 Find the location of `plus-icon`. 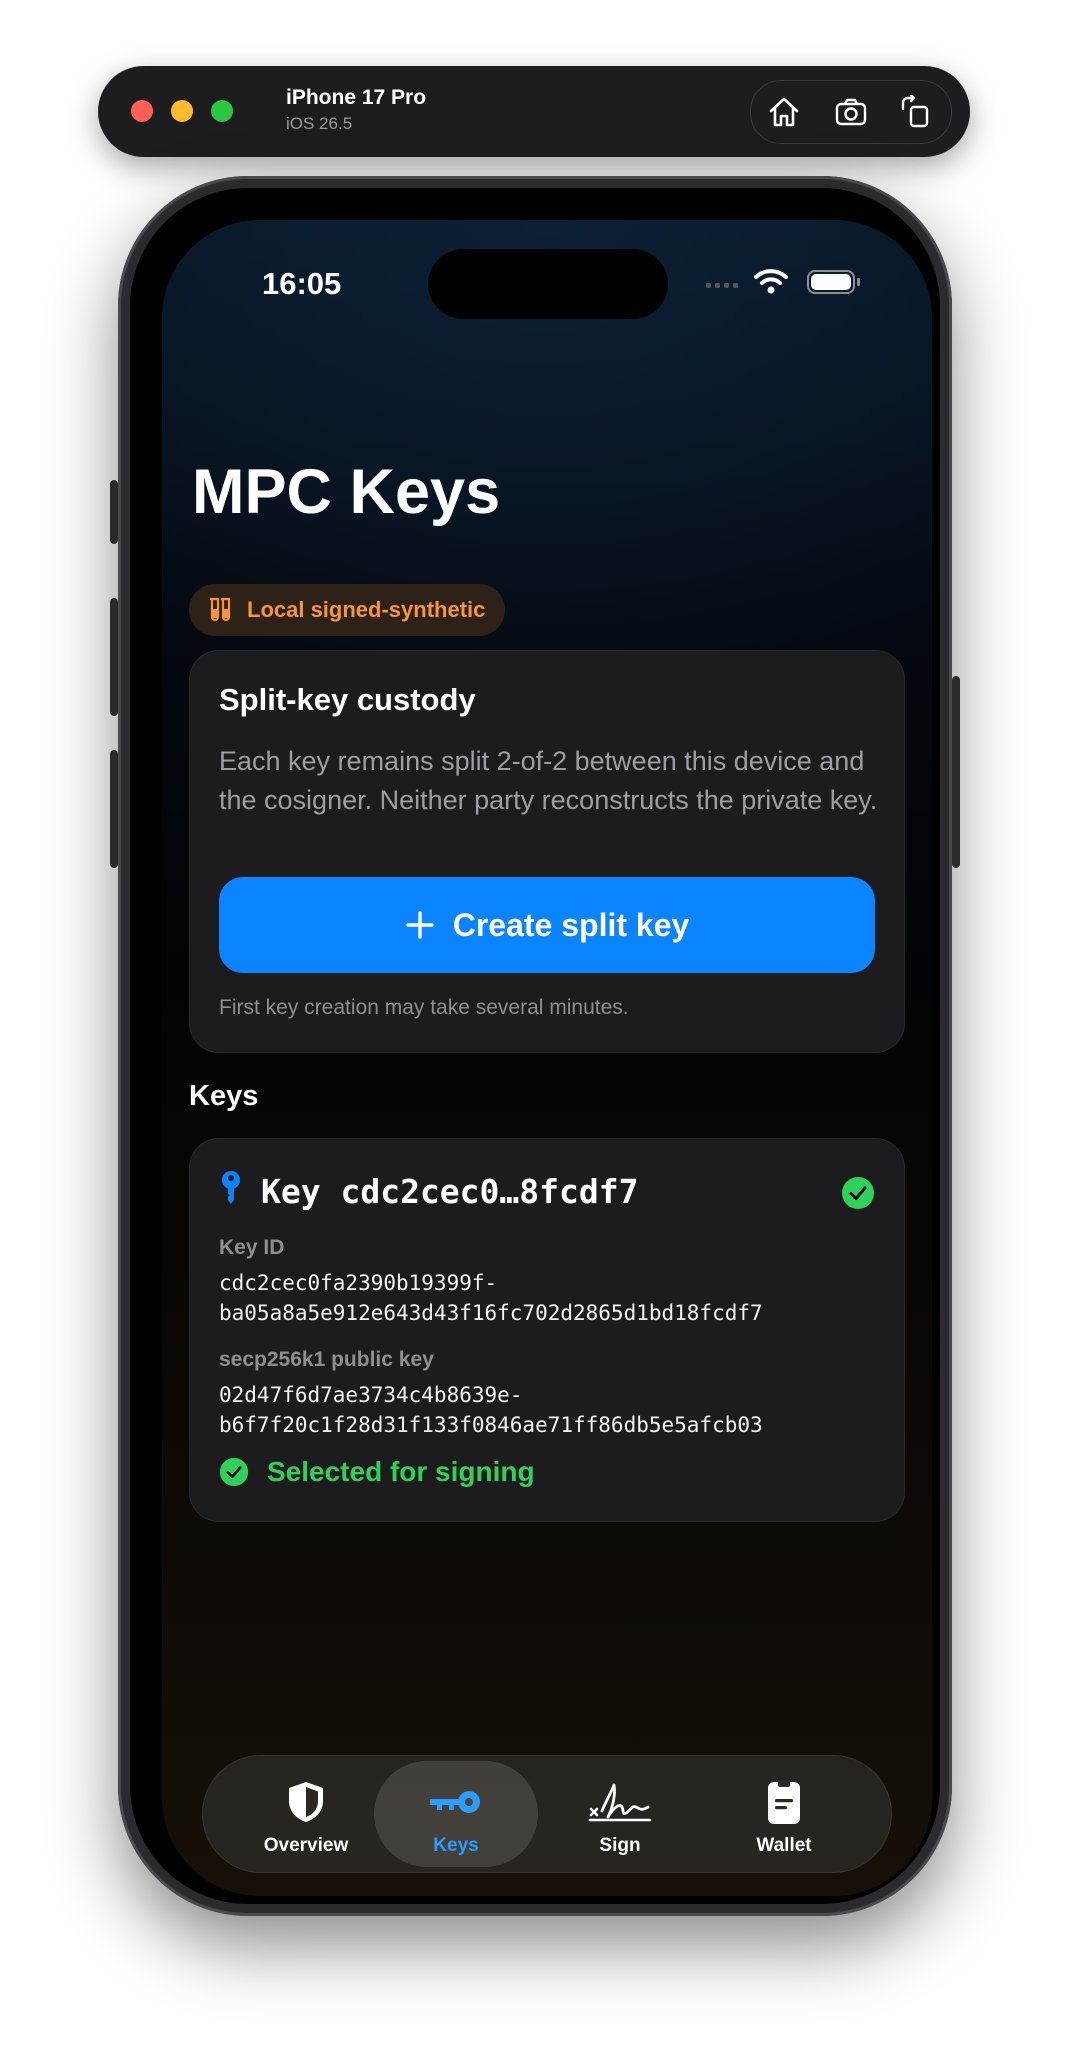

plus-icon is located at coordinates (420, 925).